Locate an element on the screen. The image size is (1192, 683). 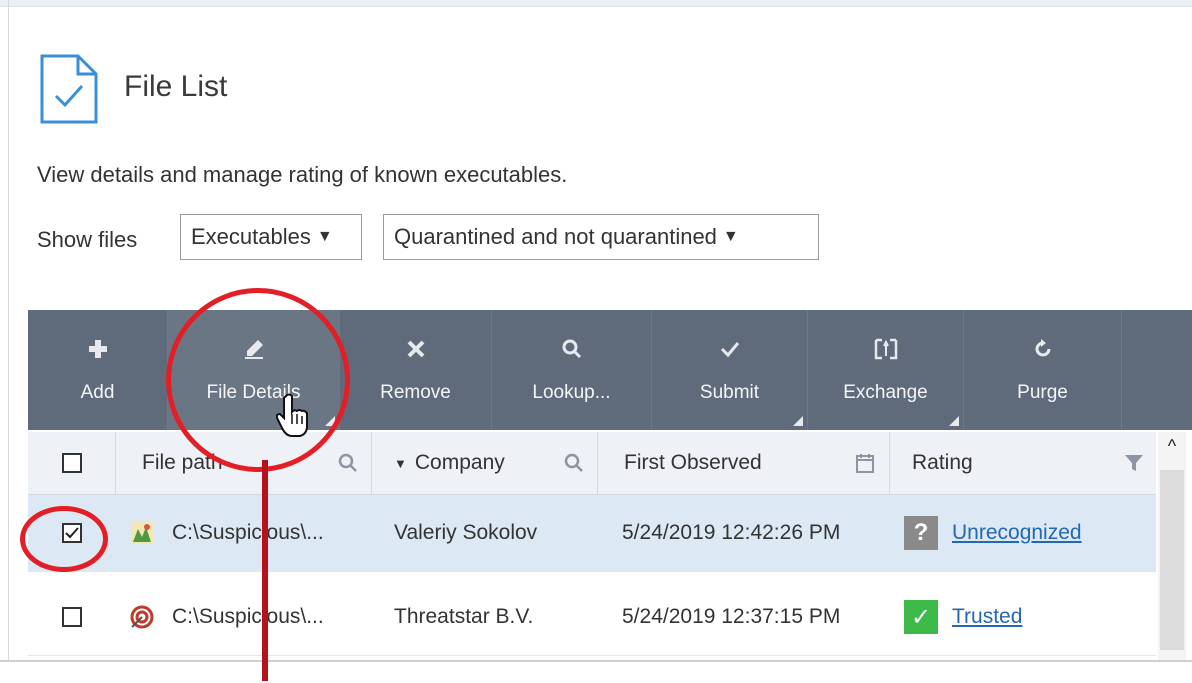
file-type-select: Executables ▼ is located at coordinates (271, 237).